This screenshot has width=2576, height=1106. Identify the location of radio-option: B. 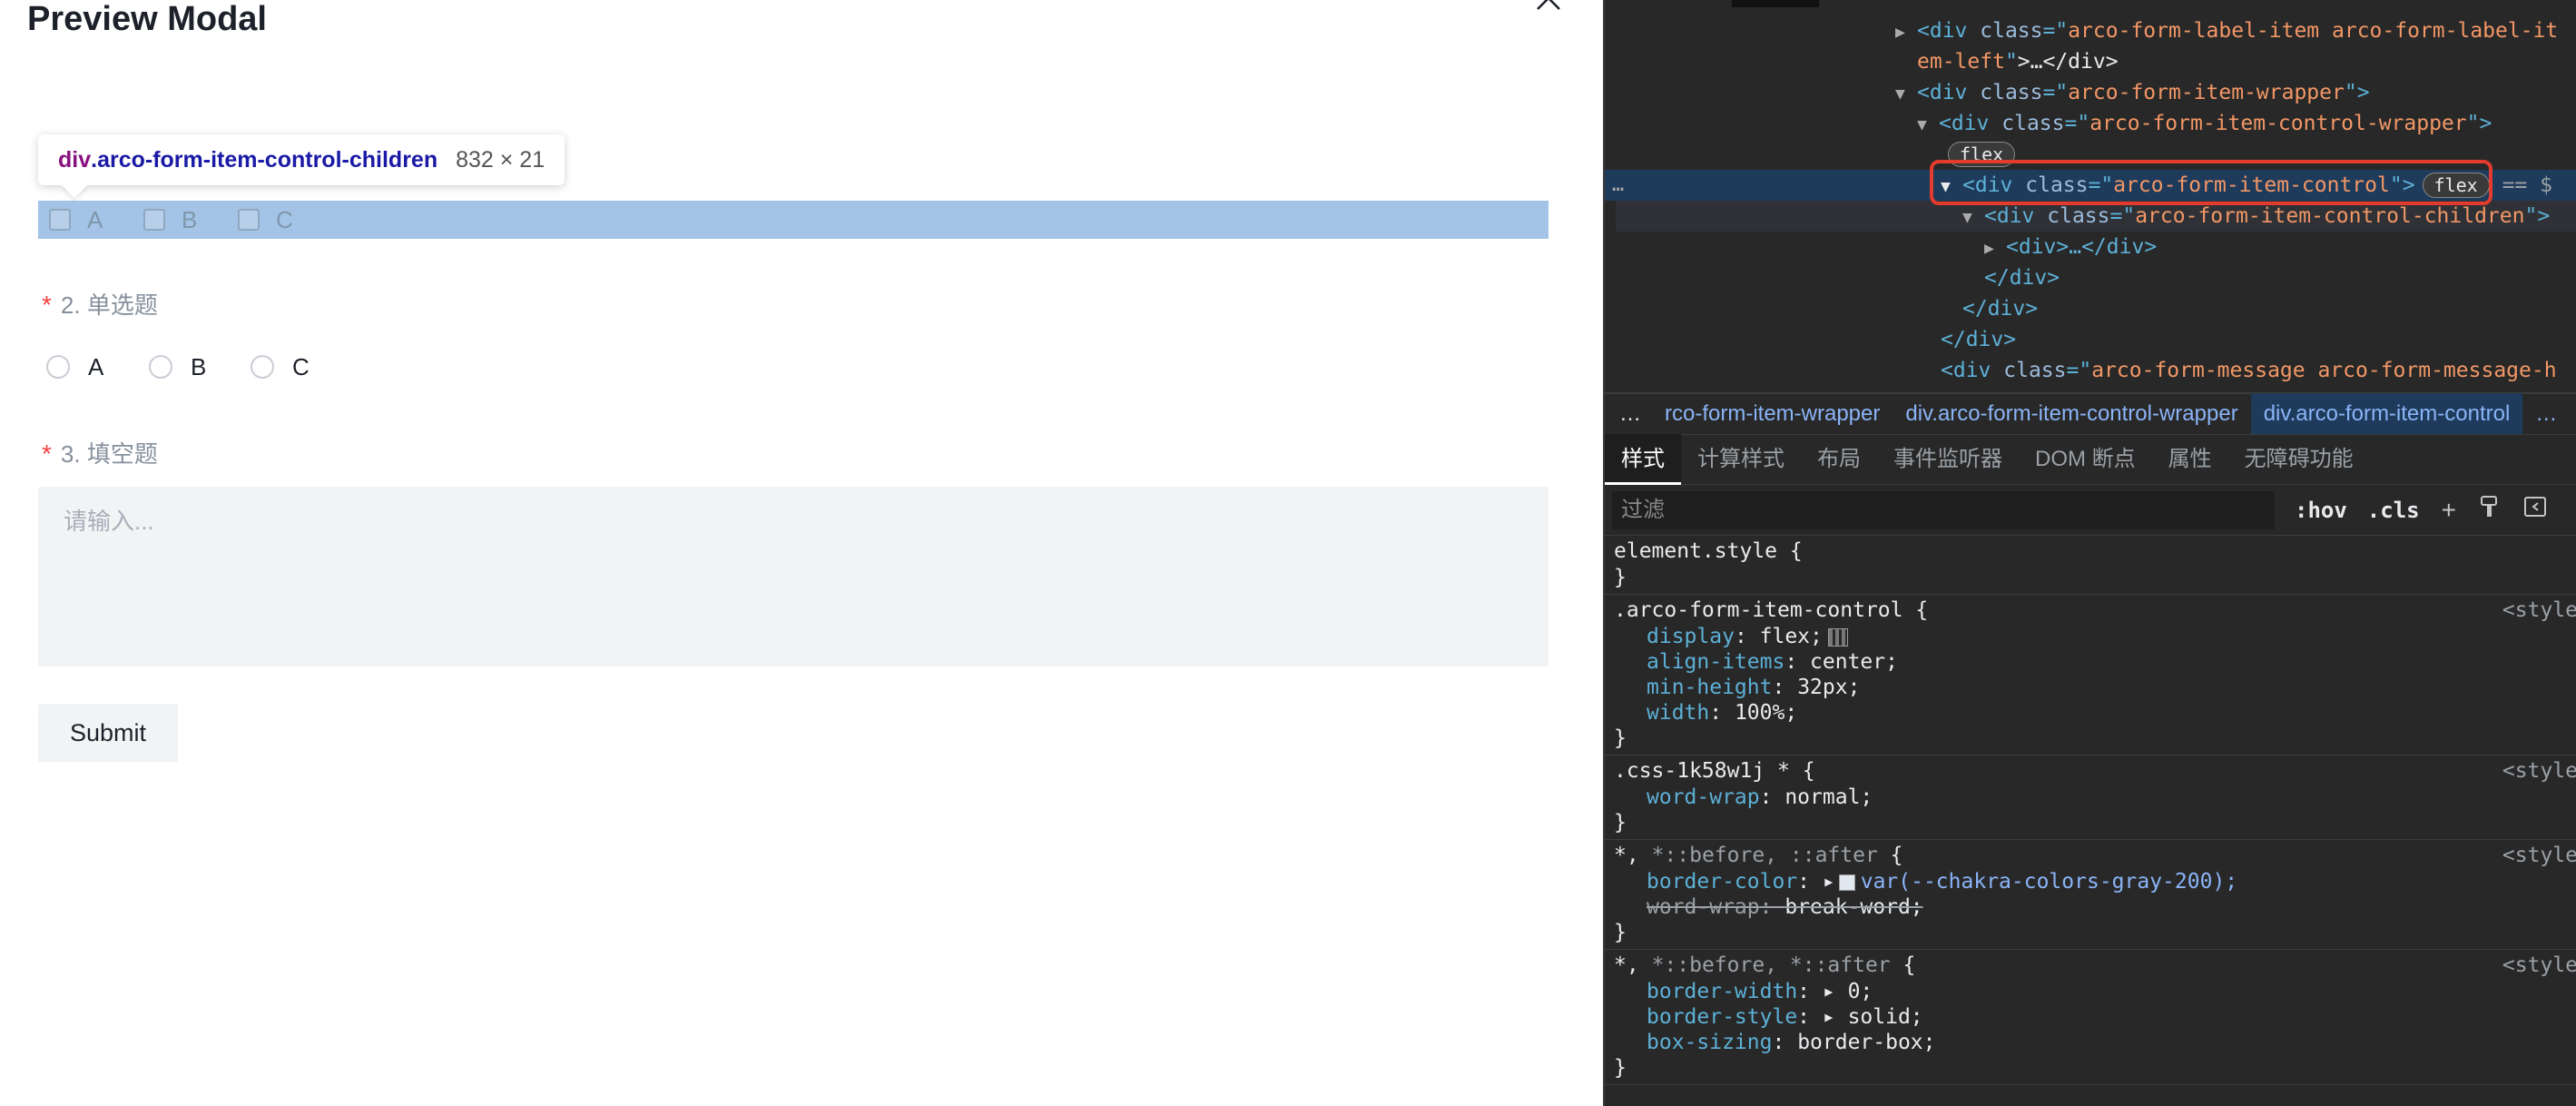
(177, 366).